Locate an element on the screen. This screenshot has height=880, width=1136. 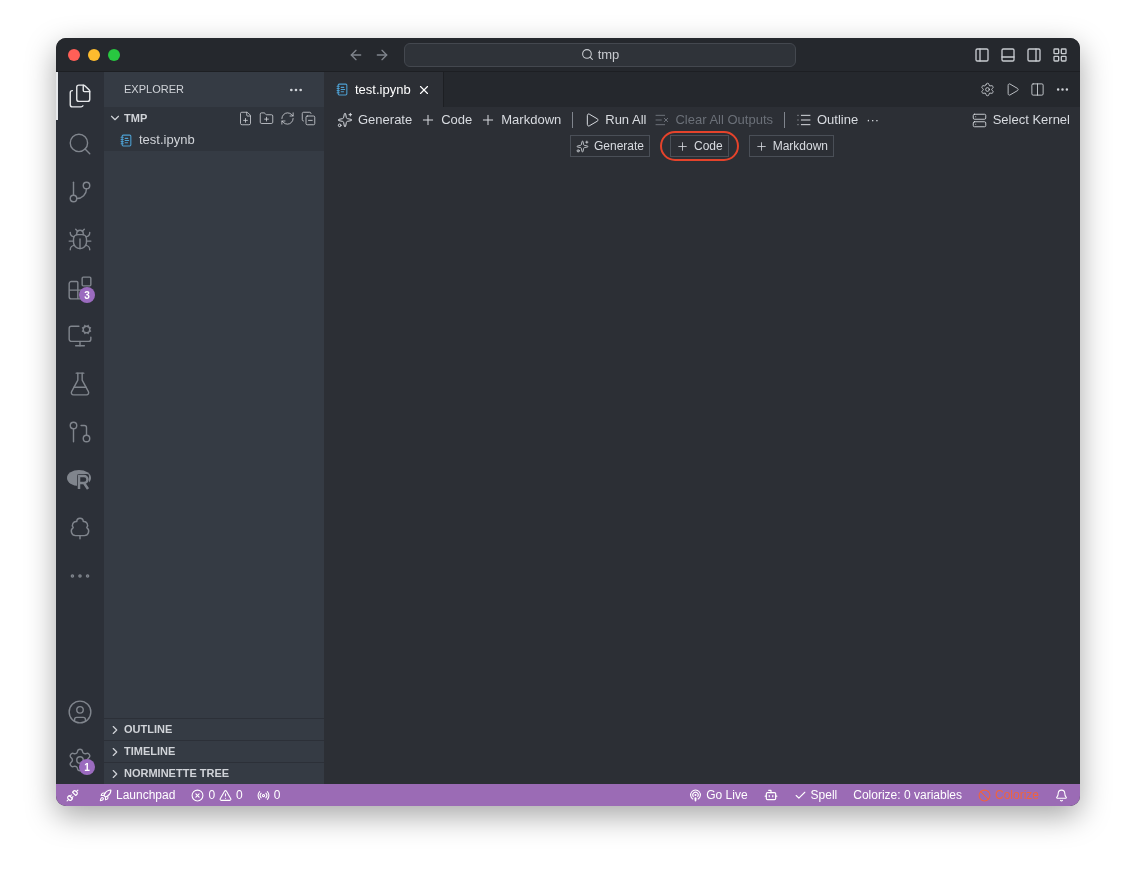
problems-button: 0 0 is located at coordinates (217, 795).